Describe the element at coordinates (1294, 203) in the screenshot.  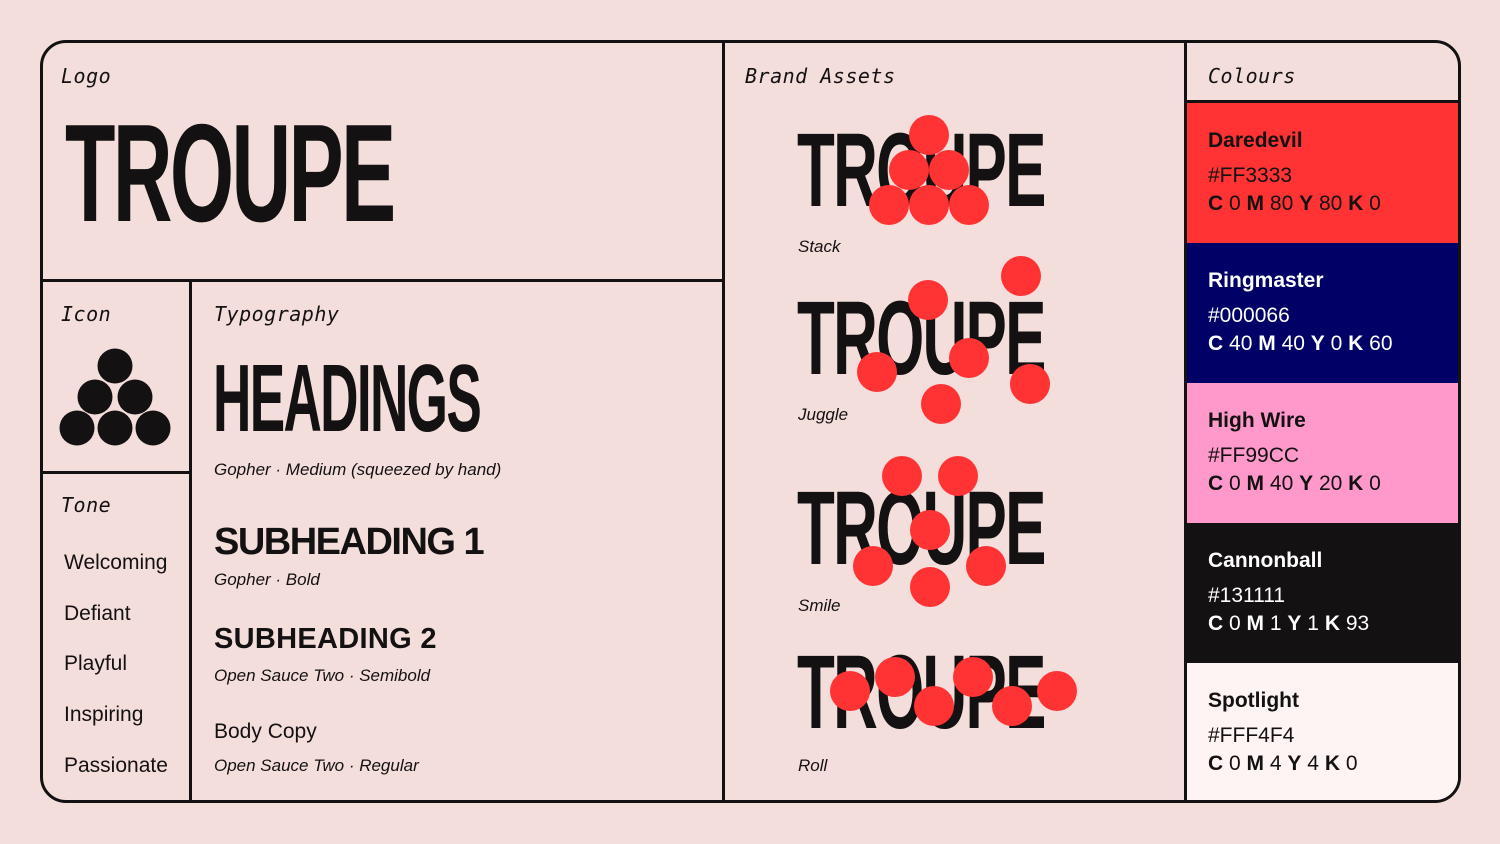
I see `swatch-cmyk: C 0 M 80 Y 80 K 0` at that location.